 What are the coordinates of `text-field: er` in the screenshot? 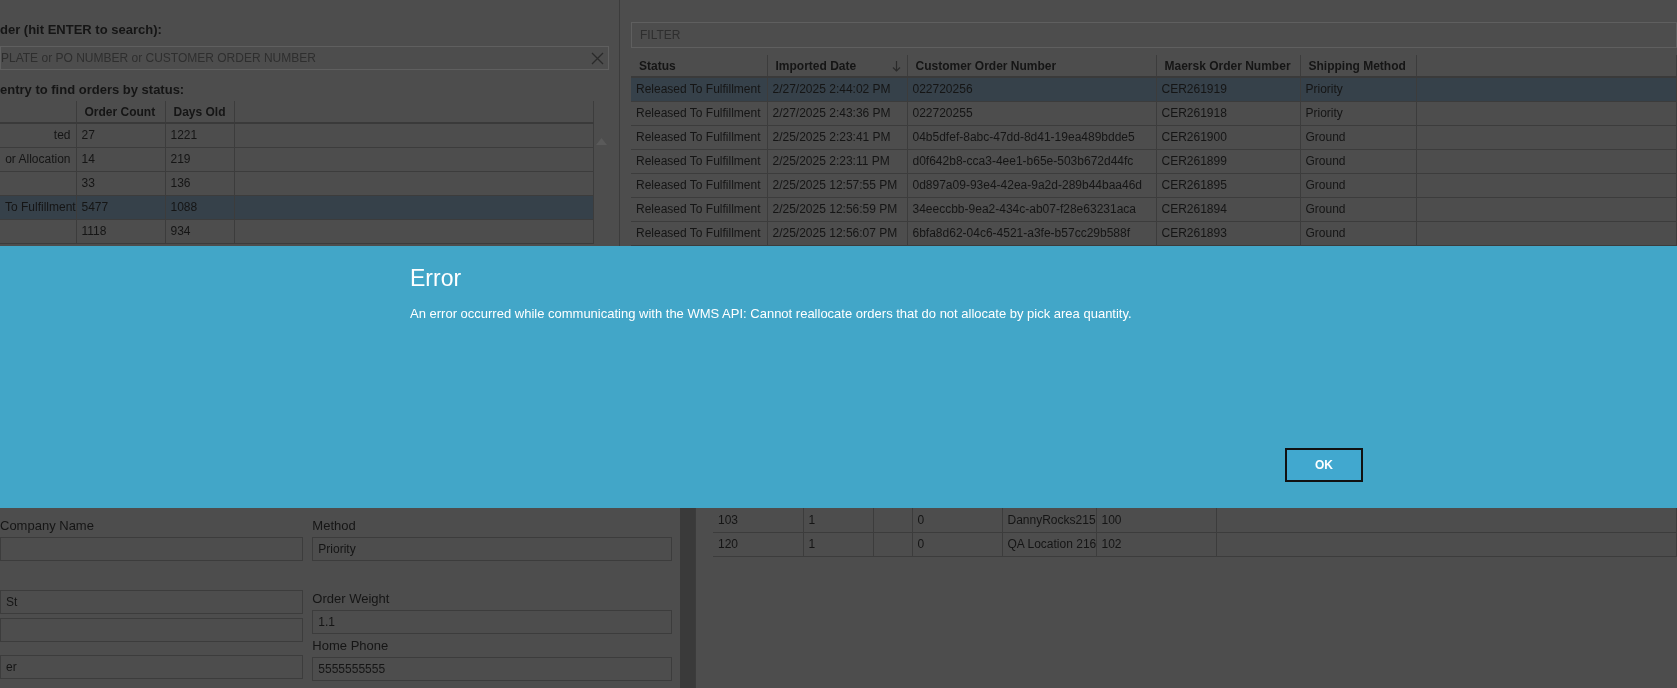 It's located at (152, 667).